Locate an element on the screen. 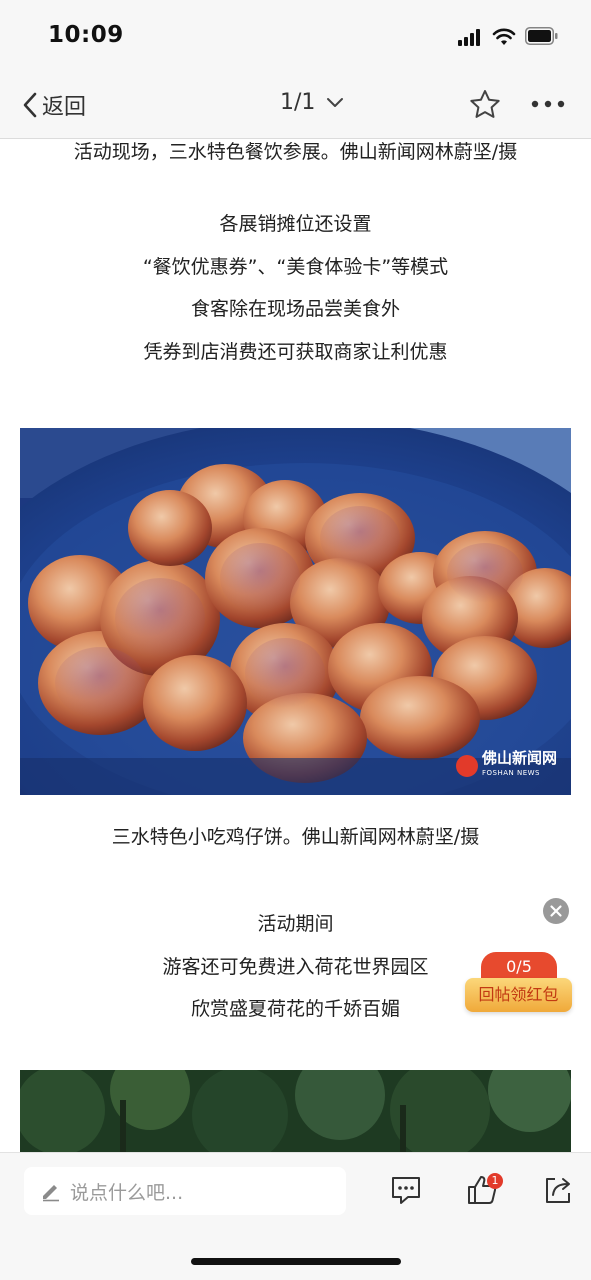  paragraph-line: “餐饮优惠券”、“美食体验卡”等模式 is located at coordinates (295, 267).